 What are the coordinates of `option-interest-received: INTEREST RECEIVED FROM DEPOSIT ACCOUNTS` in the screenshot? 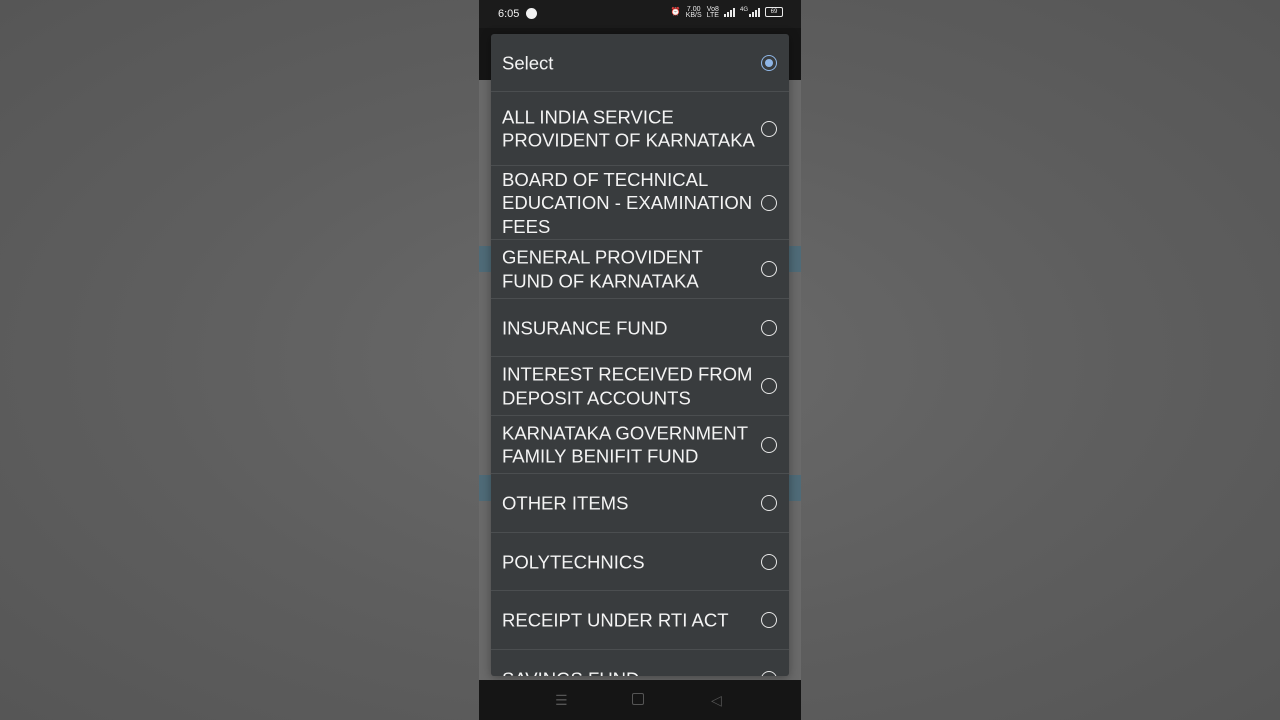 It's located at (640, 386).